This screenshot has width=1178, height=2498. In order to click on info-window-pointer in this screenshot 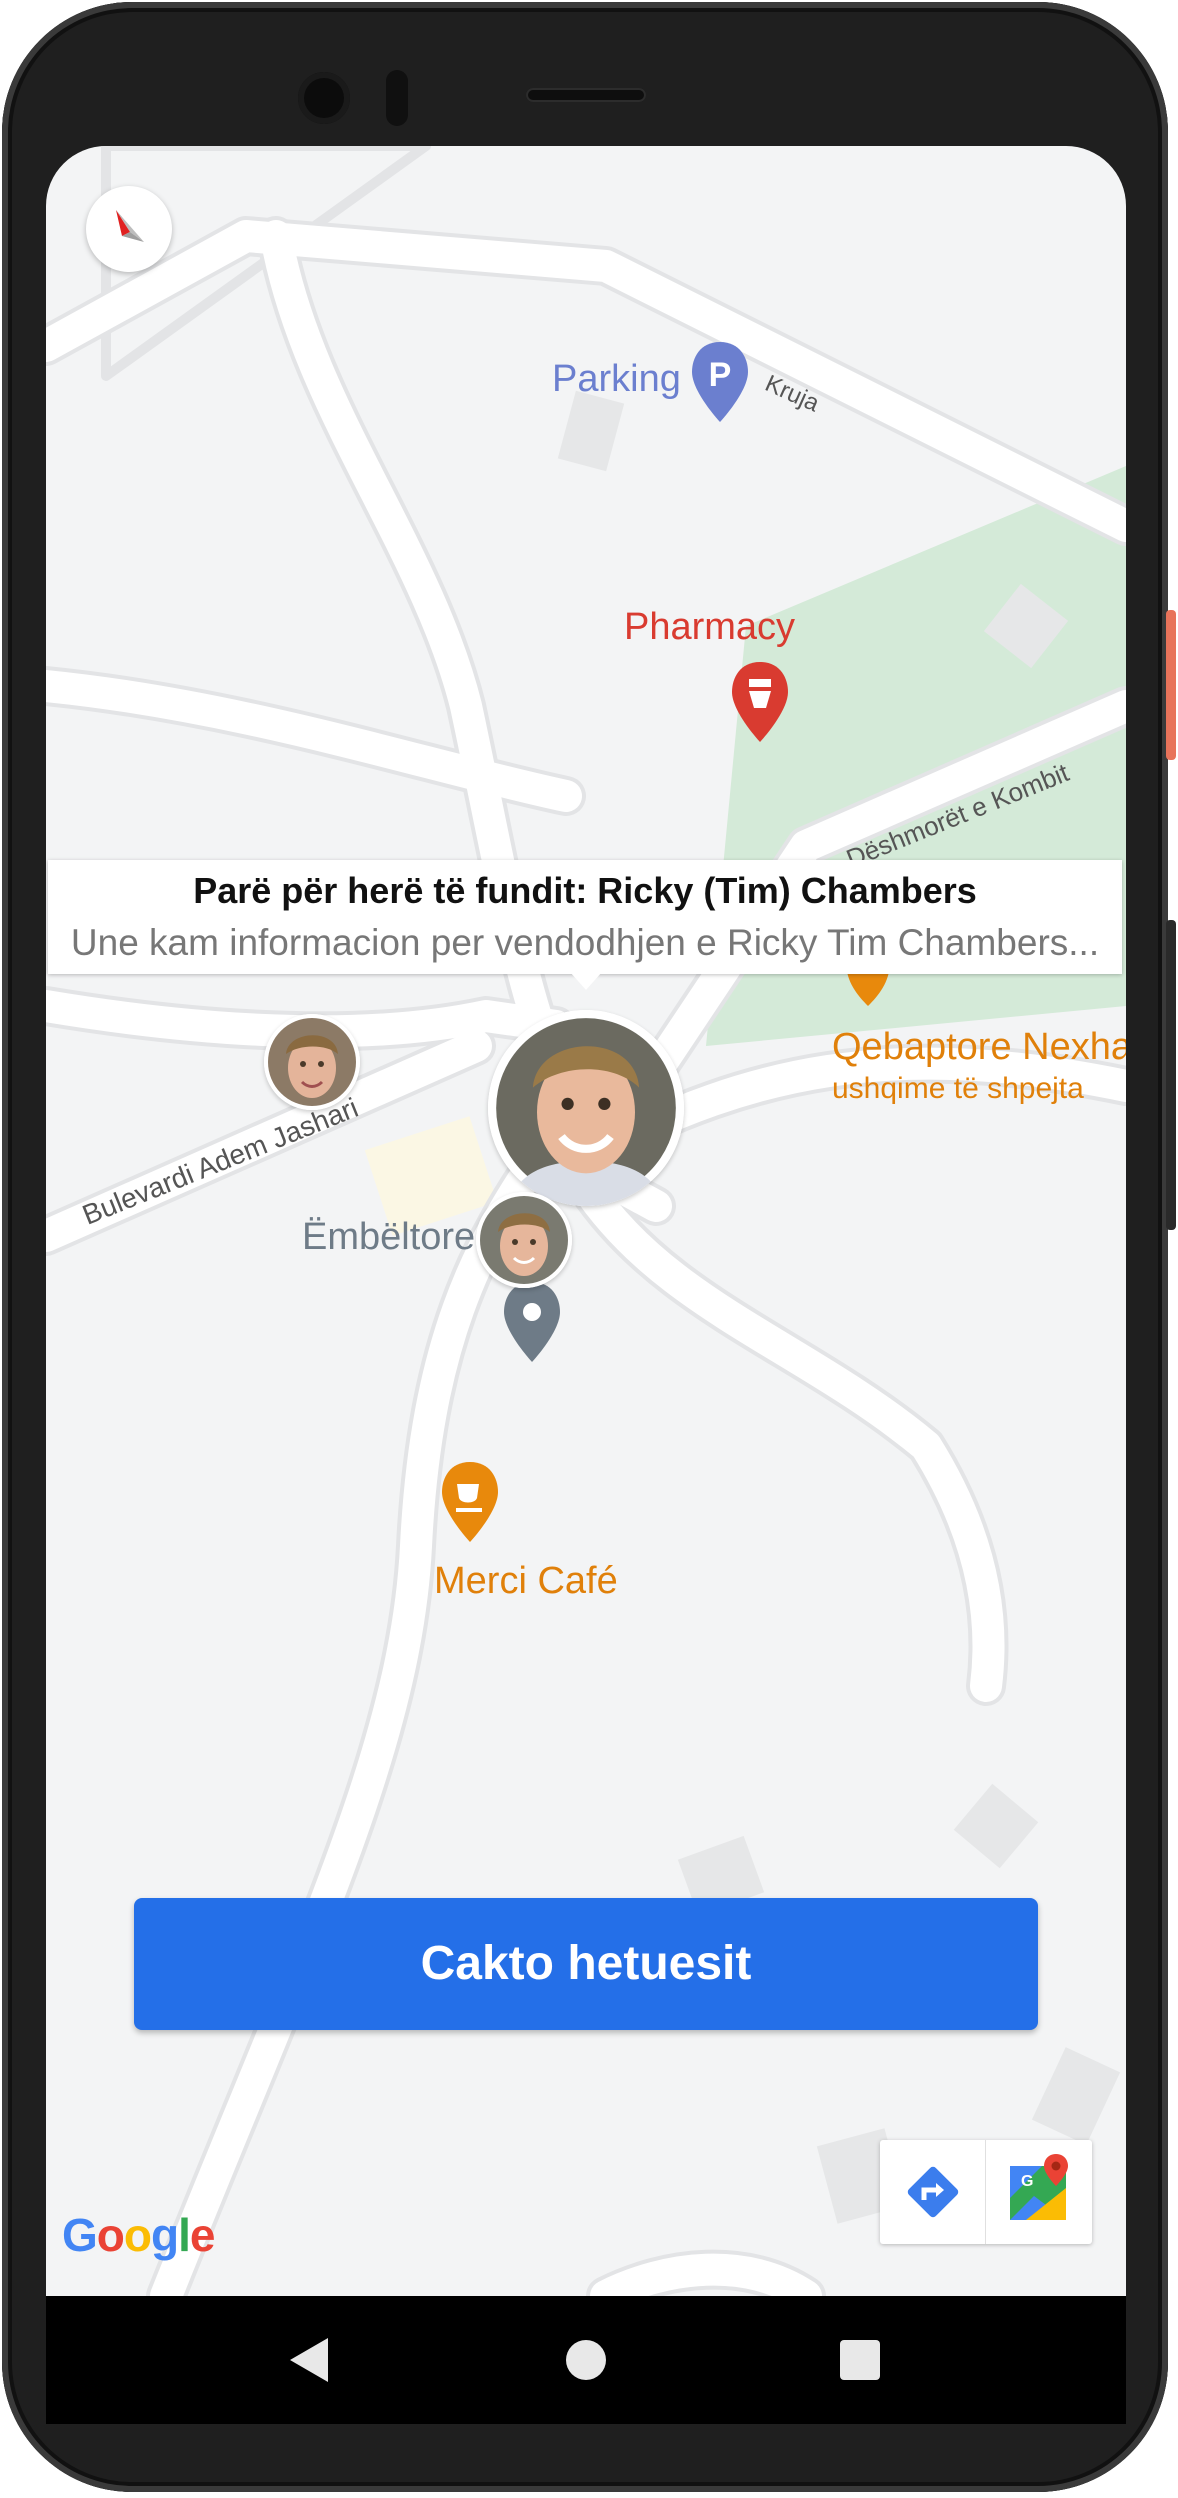, I will do `click(586, 981)`.